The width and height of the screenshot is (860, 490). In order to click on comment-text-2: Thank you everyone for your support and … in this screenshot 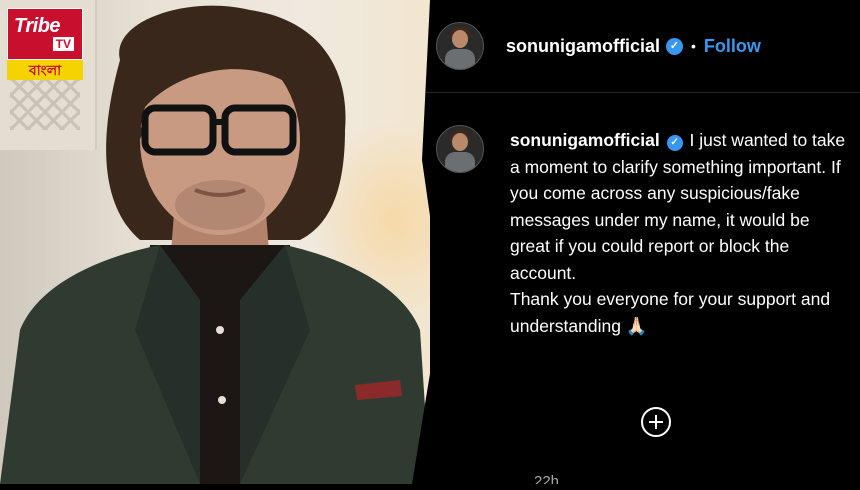, I will do `click(670, 312)`.